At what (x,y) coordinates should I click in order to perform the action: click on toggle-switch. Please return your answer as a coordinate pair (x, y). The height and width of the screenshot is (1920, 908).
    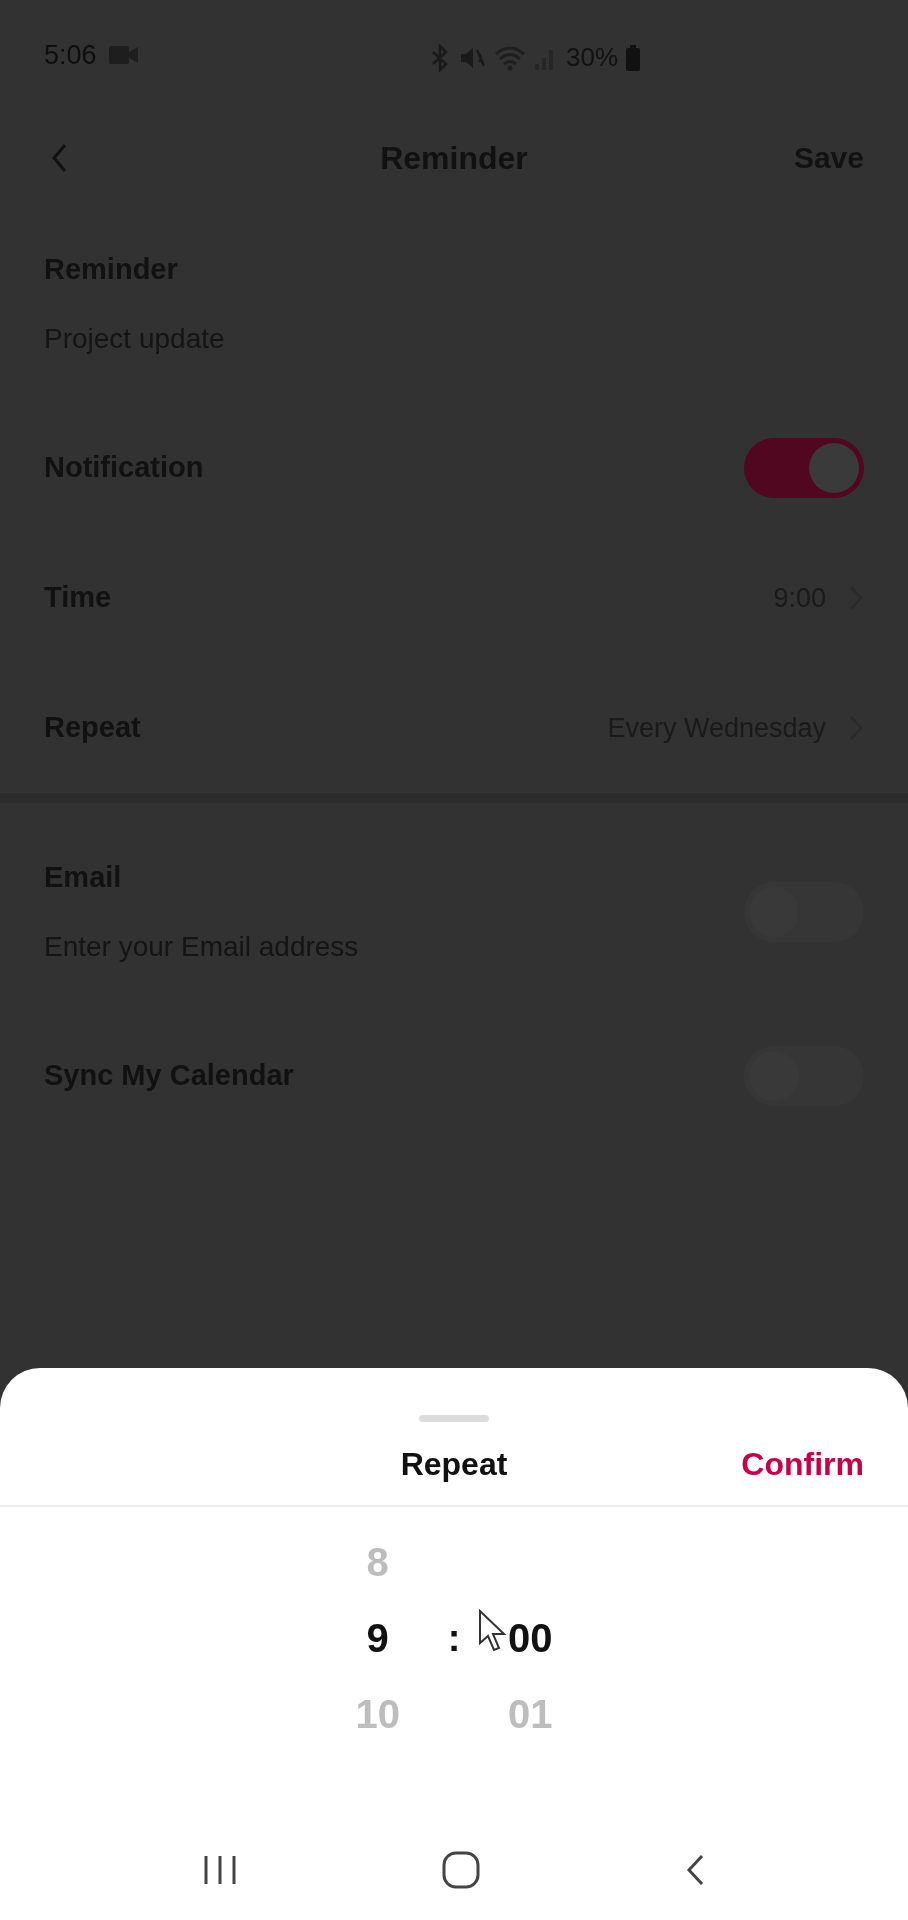
    Looking at the image, I should click on (804, 468).